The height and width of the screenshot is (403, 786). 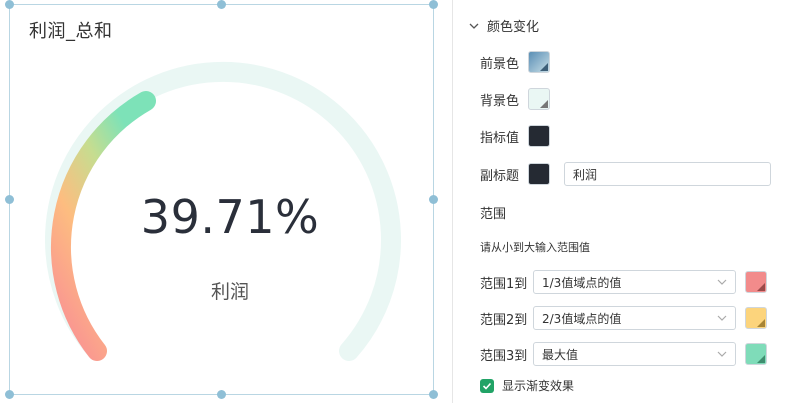 I want to click on range-row-2: 范围2到 2/3值域点的值, so click(x=623, y=318).